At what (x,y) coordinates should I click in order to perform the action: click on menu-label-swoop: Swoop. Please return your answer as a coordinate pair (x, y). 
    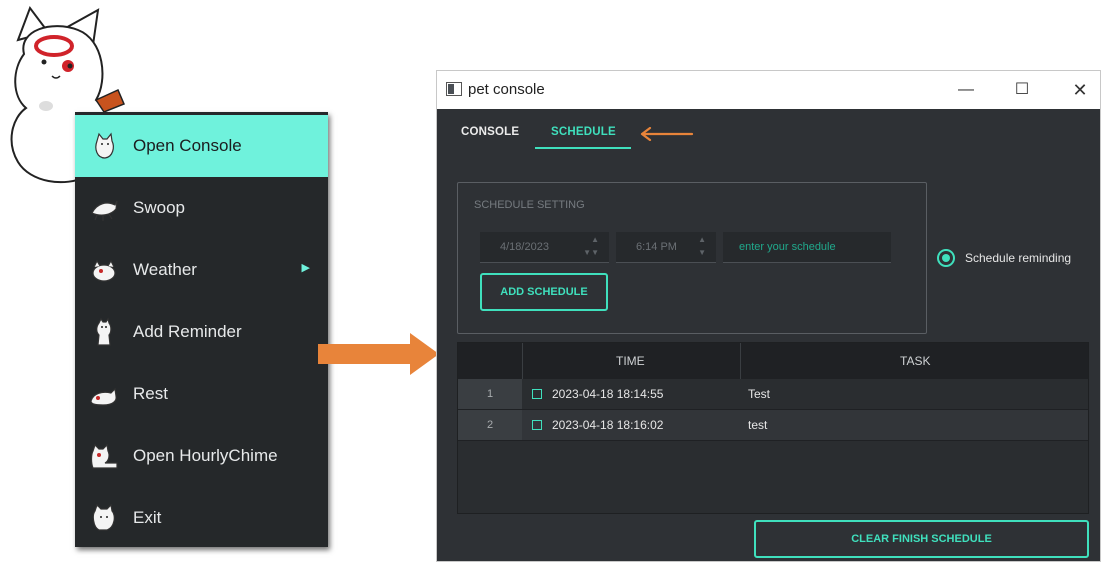
    Looking at the image, I should click on (159, 207).